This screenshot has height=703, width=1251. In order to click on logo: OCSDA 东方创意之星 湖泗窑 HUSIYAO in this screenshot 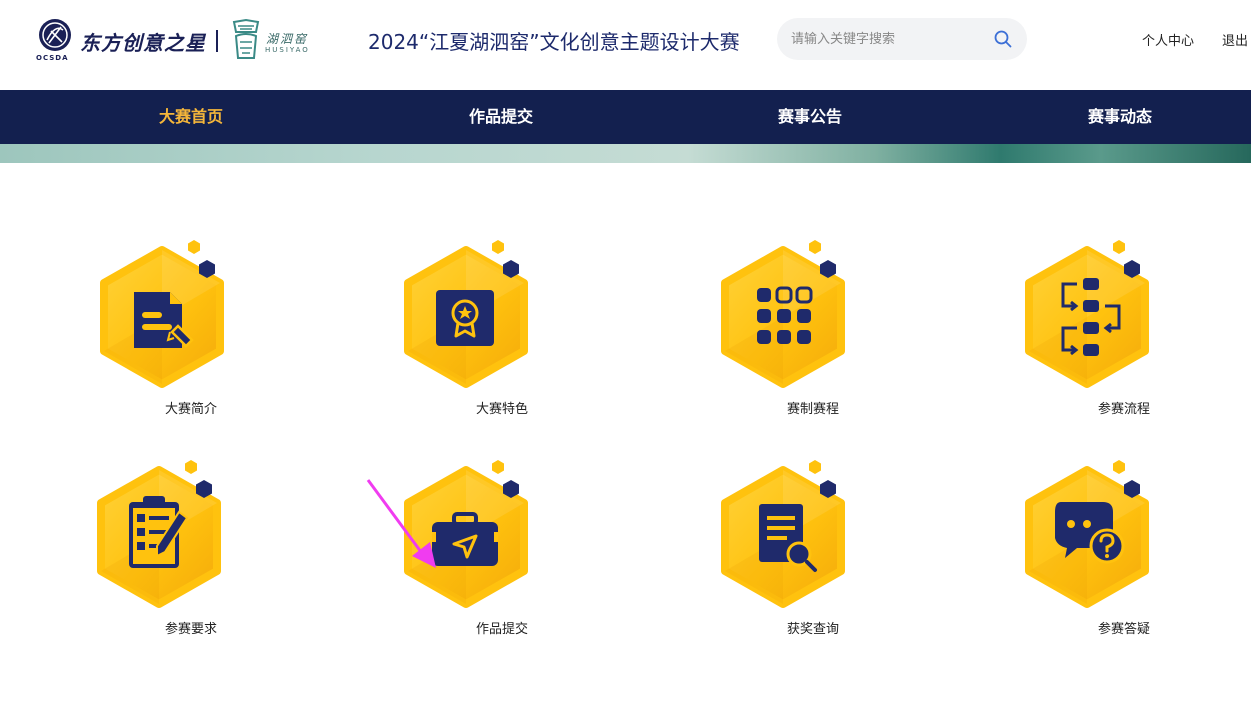, I will do `click(181, 41)`.